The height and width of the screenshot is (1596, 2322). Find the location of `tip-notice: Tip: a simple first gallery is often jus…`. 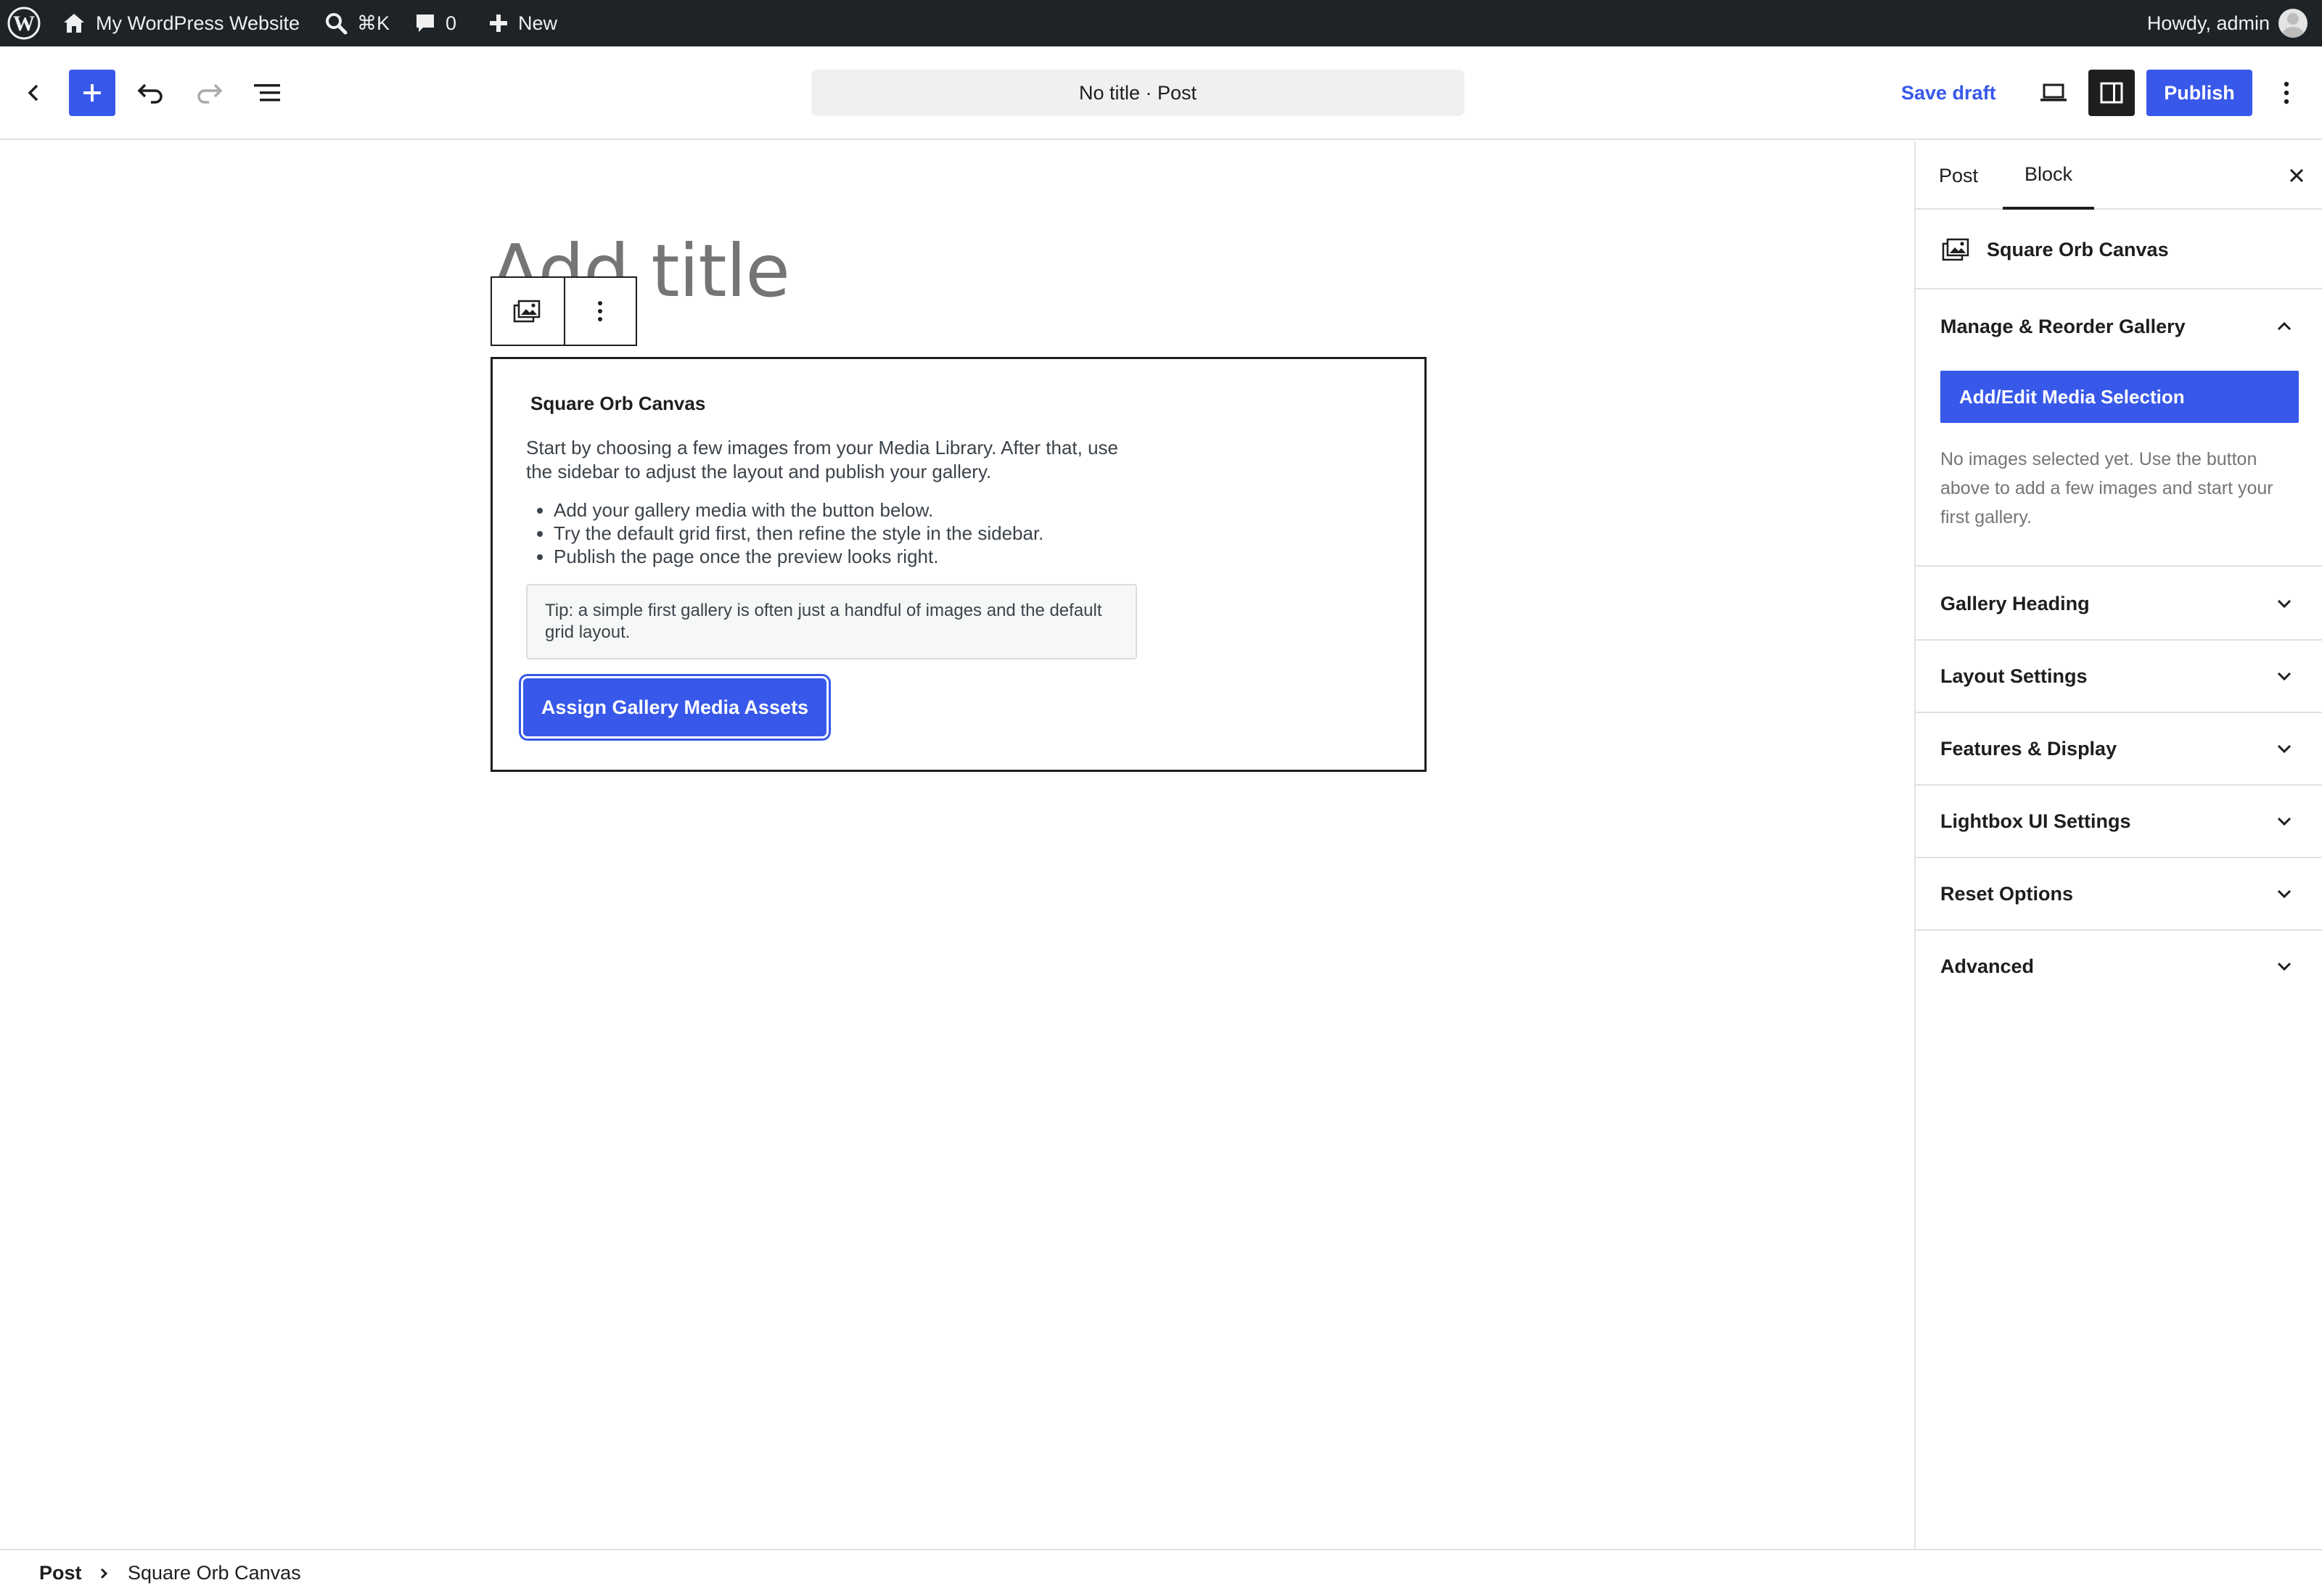

tip-notice: Tip: a simple first gallery is often jus… is located at coordinates (831, 621).